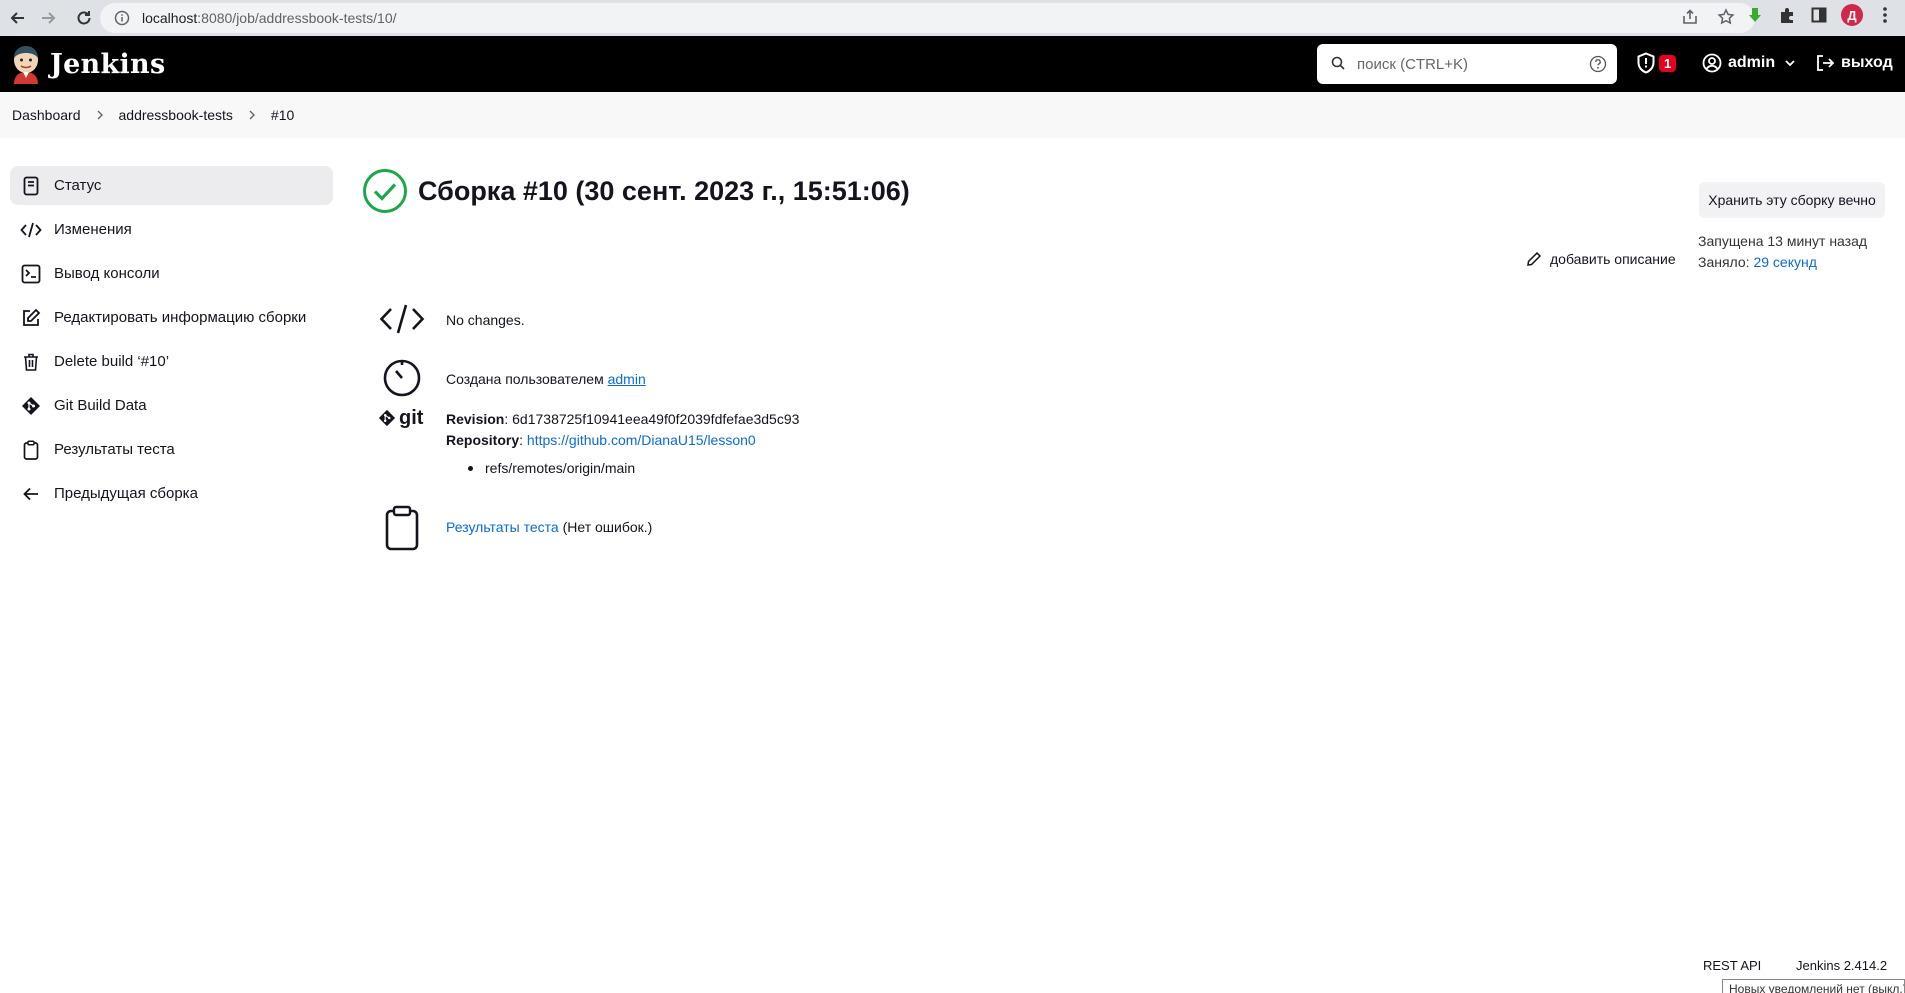  I want to click on build-duration: Заняло: 29 секунд, so click(1757, 262).